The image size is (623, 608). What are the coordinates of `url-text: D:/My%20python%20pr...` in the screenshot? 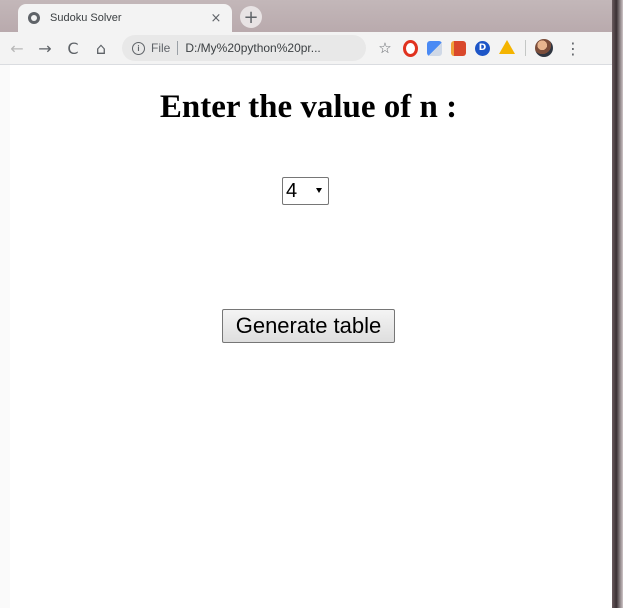 It's located at (253, 48).